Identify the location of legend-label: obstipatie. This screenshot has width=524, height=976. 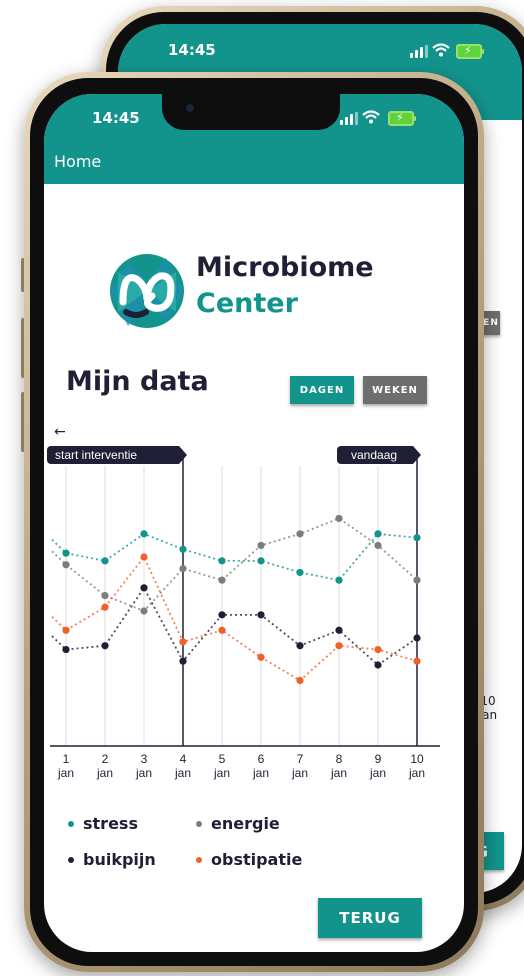
(257, 859).